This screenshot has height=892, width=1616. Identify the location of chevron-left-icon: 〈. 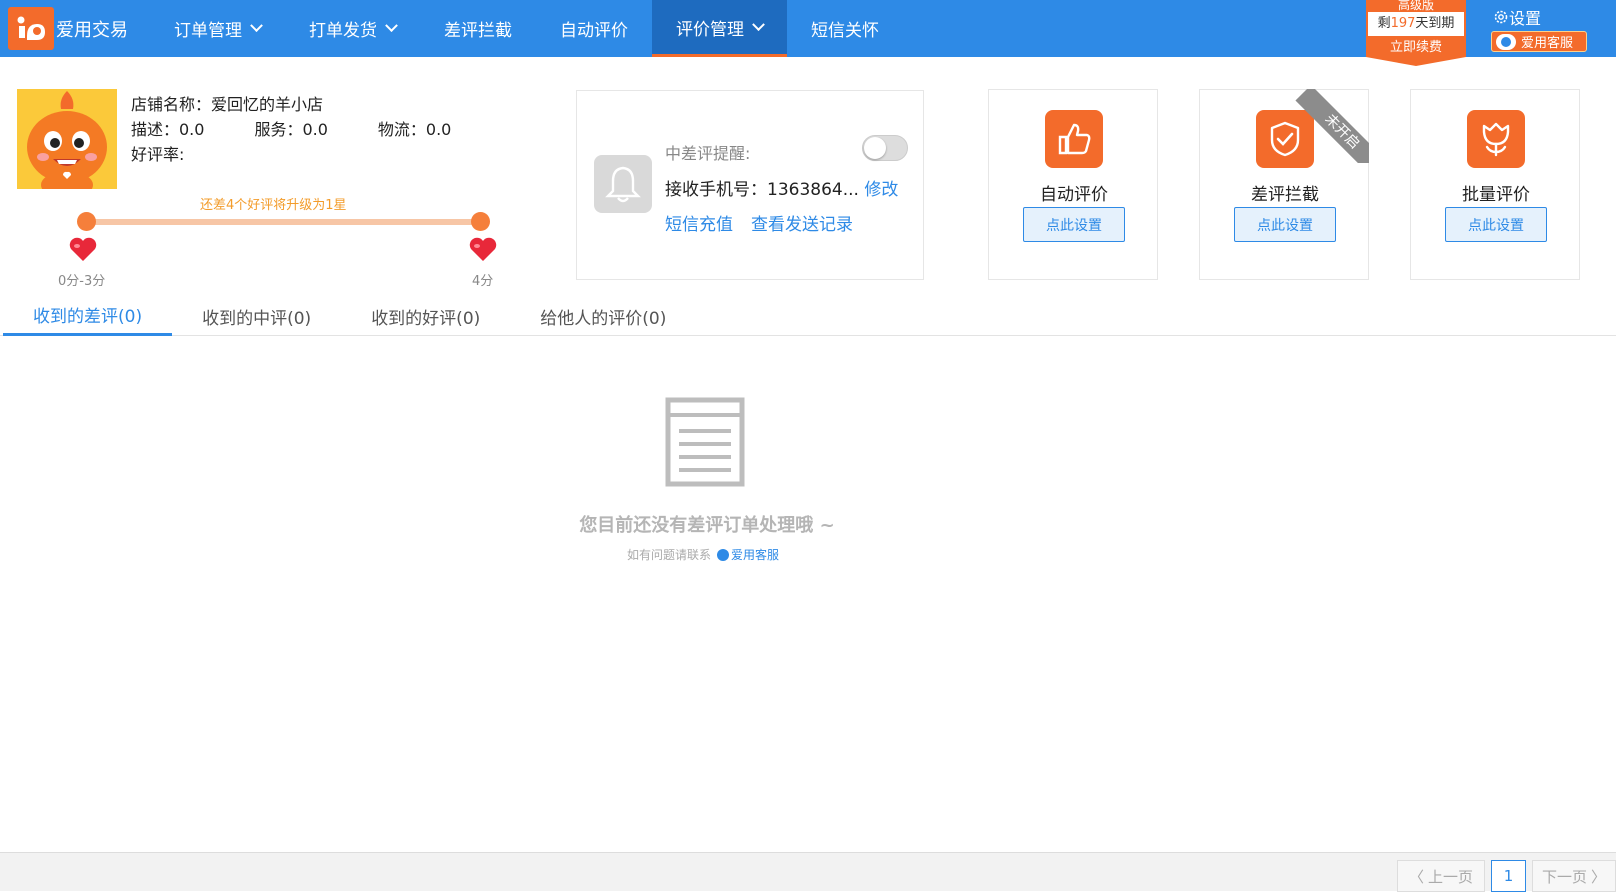
(1416, 876).